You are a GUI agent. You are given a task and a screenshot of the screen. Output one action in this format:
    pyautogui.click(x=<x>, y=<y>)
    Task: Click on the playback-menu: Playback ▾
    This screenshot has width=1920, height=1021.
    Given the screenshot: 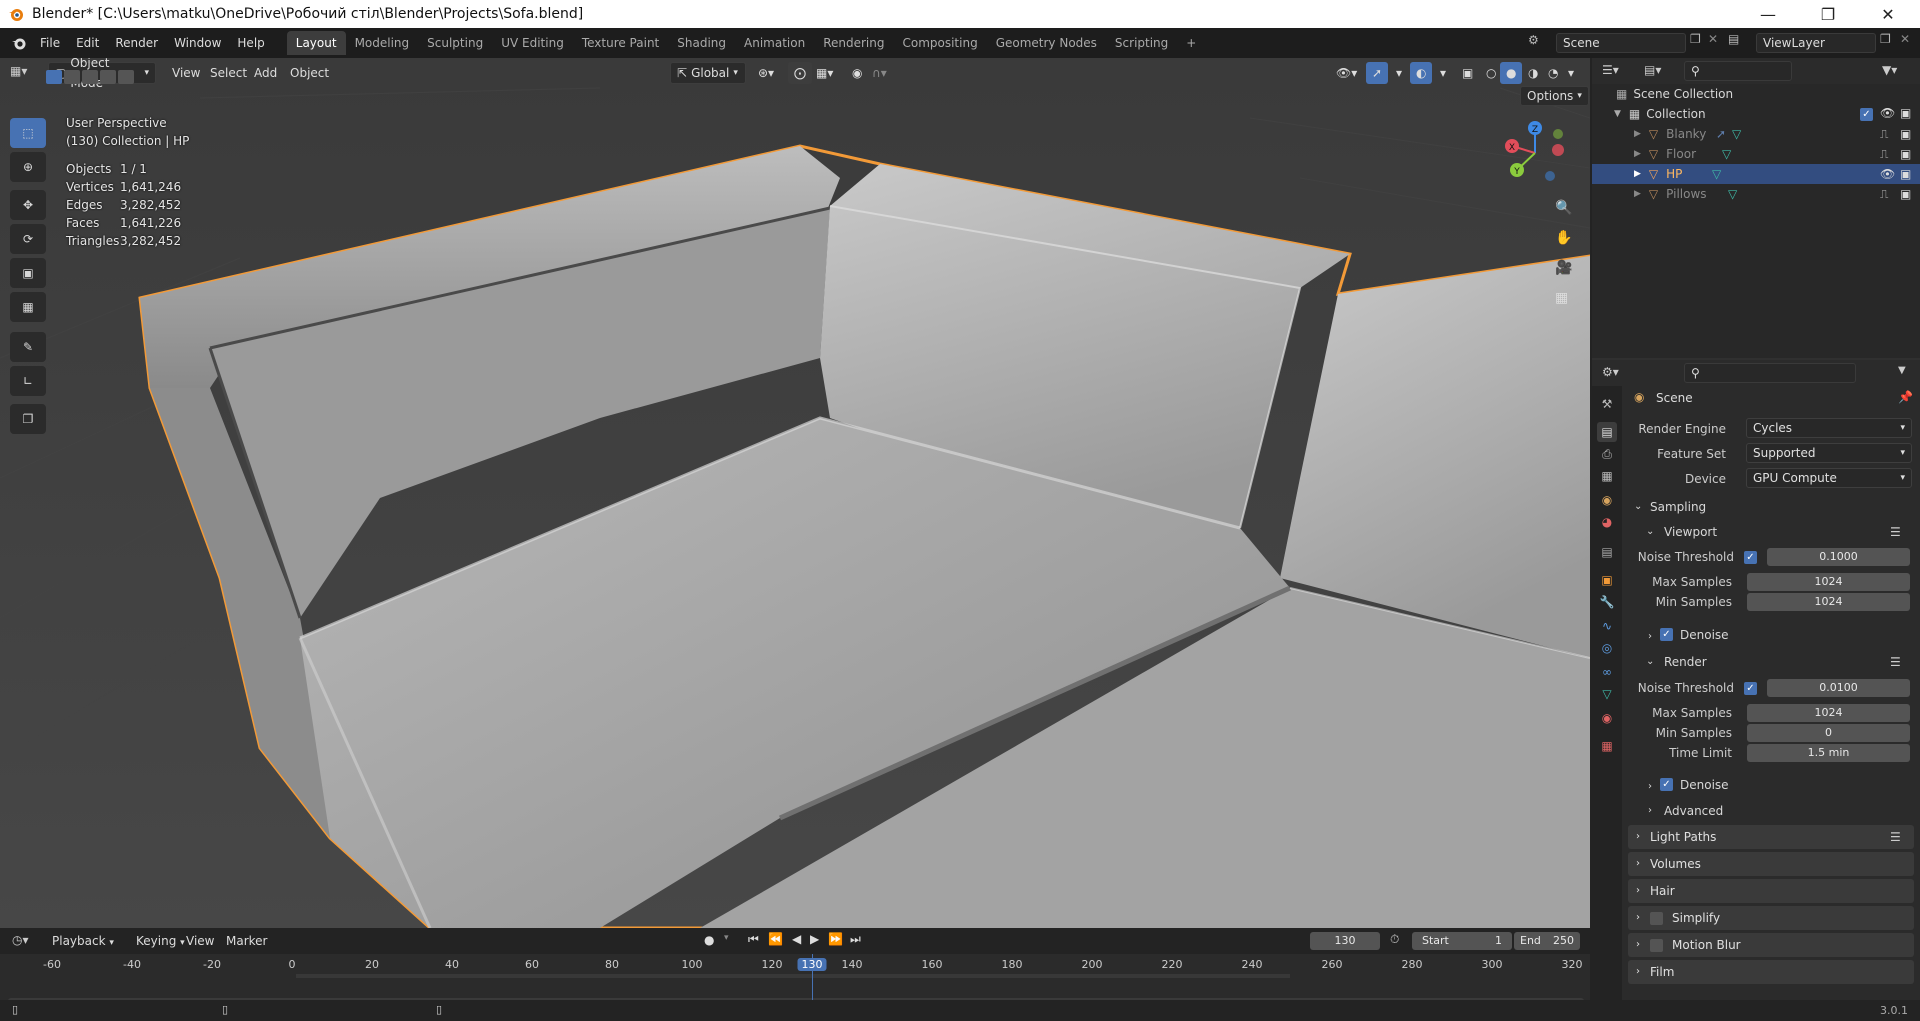 What is the action you would take?
    pyautogui.click(x=83, y=941)
    